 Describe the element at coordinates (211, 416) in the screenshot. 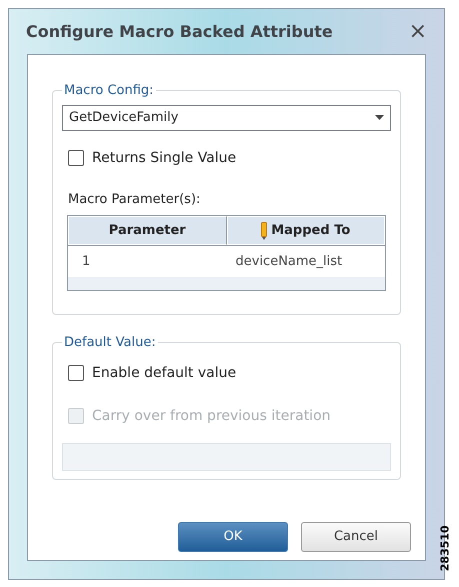

I see `checkbox-label: Carry over from previous iteration` at that location.